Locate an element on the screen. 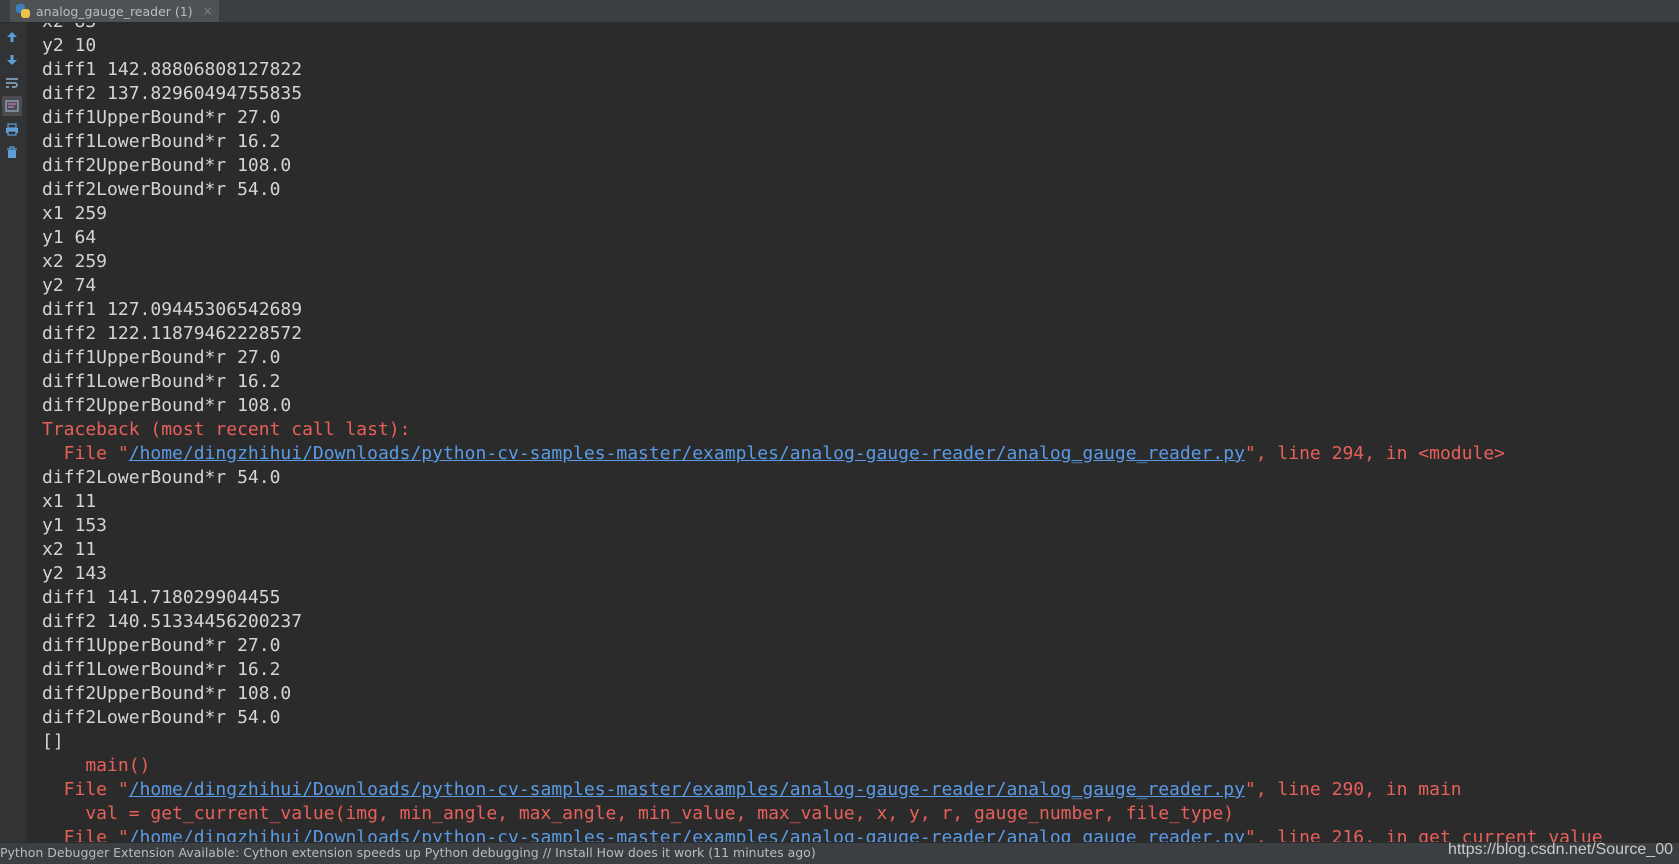  tab-analog-gauge-reader: analog_gauge_reader (1) × is located at coordinates (114, 11).